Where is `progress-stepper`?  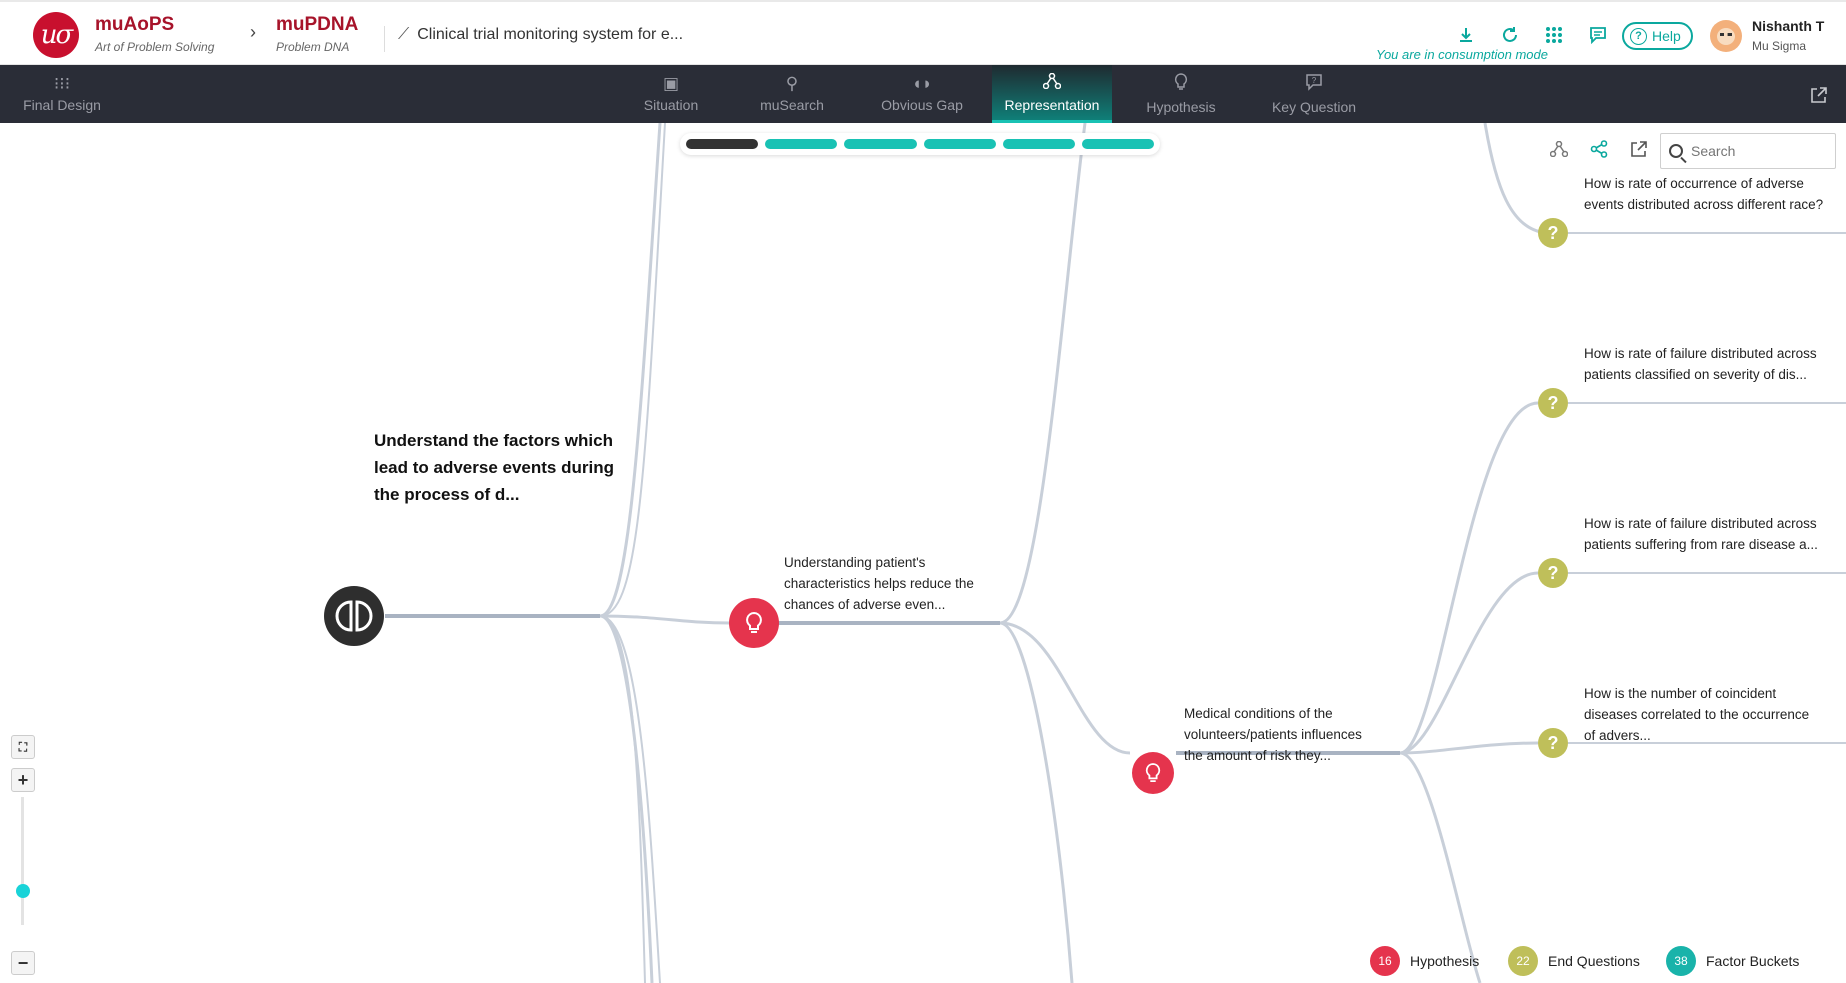
progress-stepper is located at coordinates (920, 144).